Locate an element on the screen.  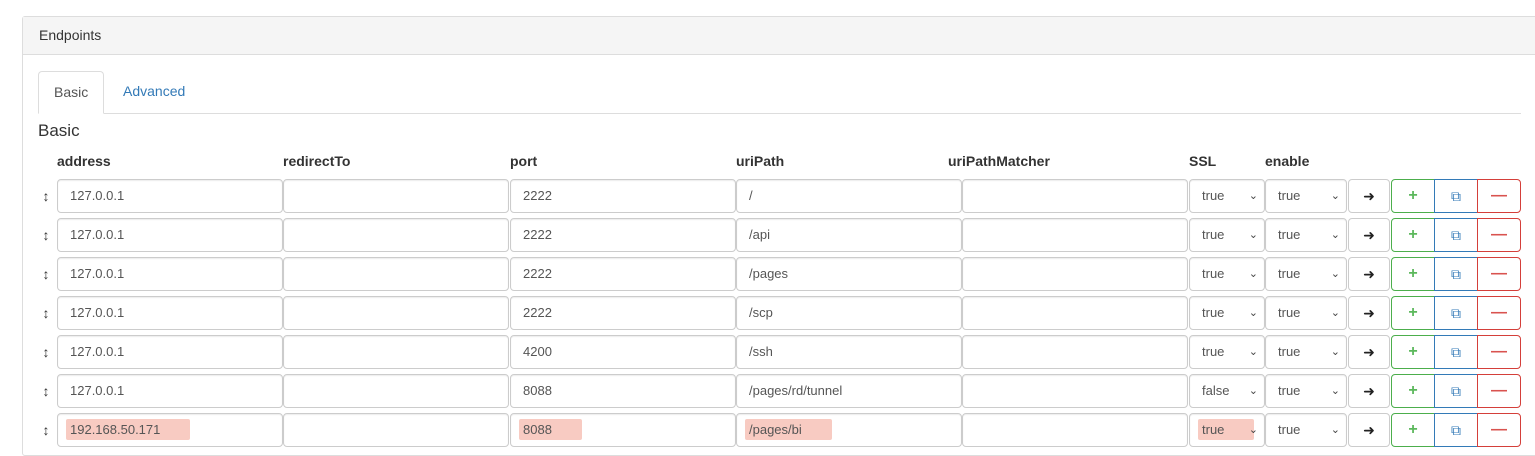
port-input: 4200 is located at coordinates (623, 352).